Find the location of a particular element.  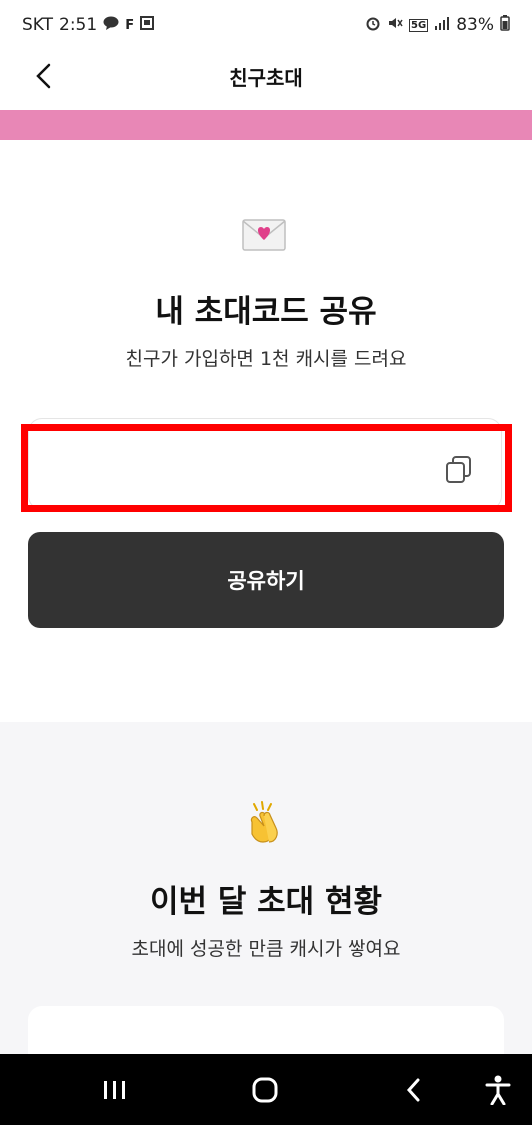

status-bar: SKT 2:51 F 5G 83% is located at coordinates (266, 25).